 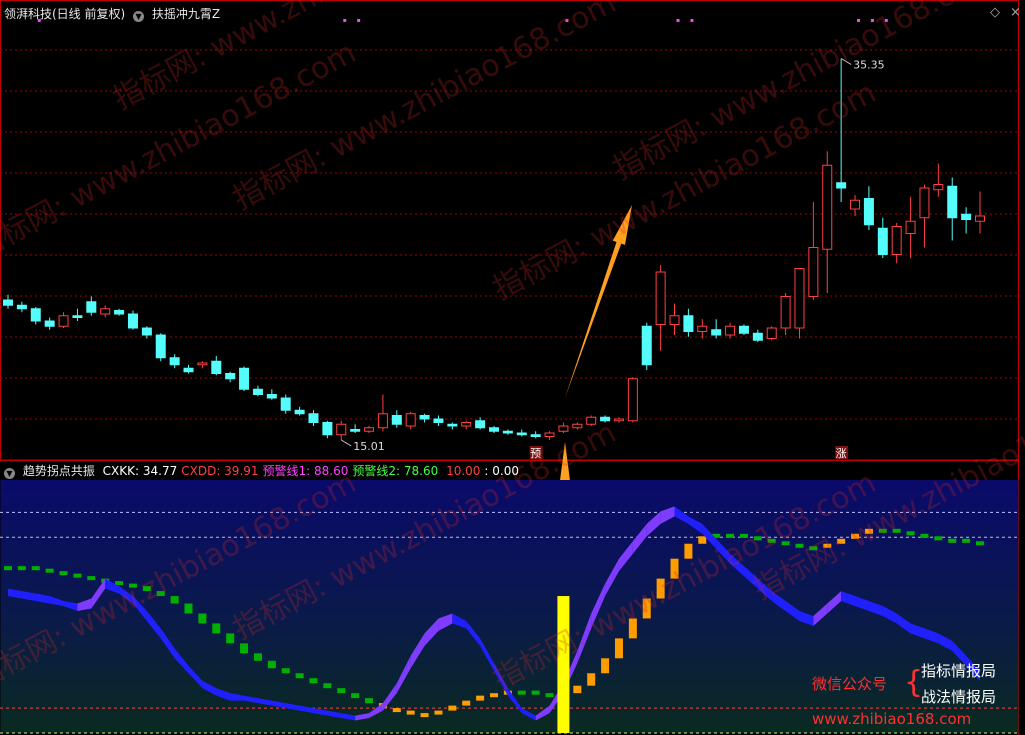 I want to click on brand-url: www.zhibiao168.com, so click(x=892, y=719).